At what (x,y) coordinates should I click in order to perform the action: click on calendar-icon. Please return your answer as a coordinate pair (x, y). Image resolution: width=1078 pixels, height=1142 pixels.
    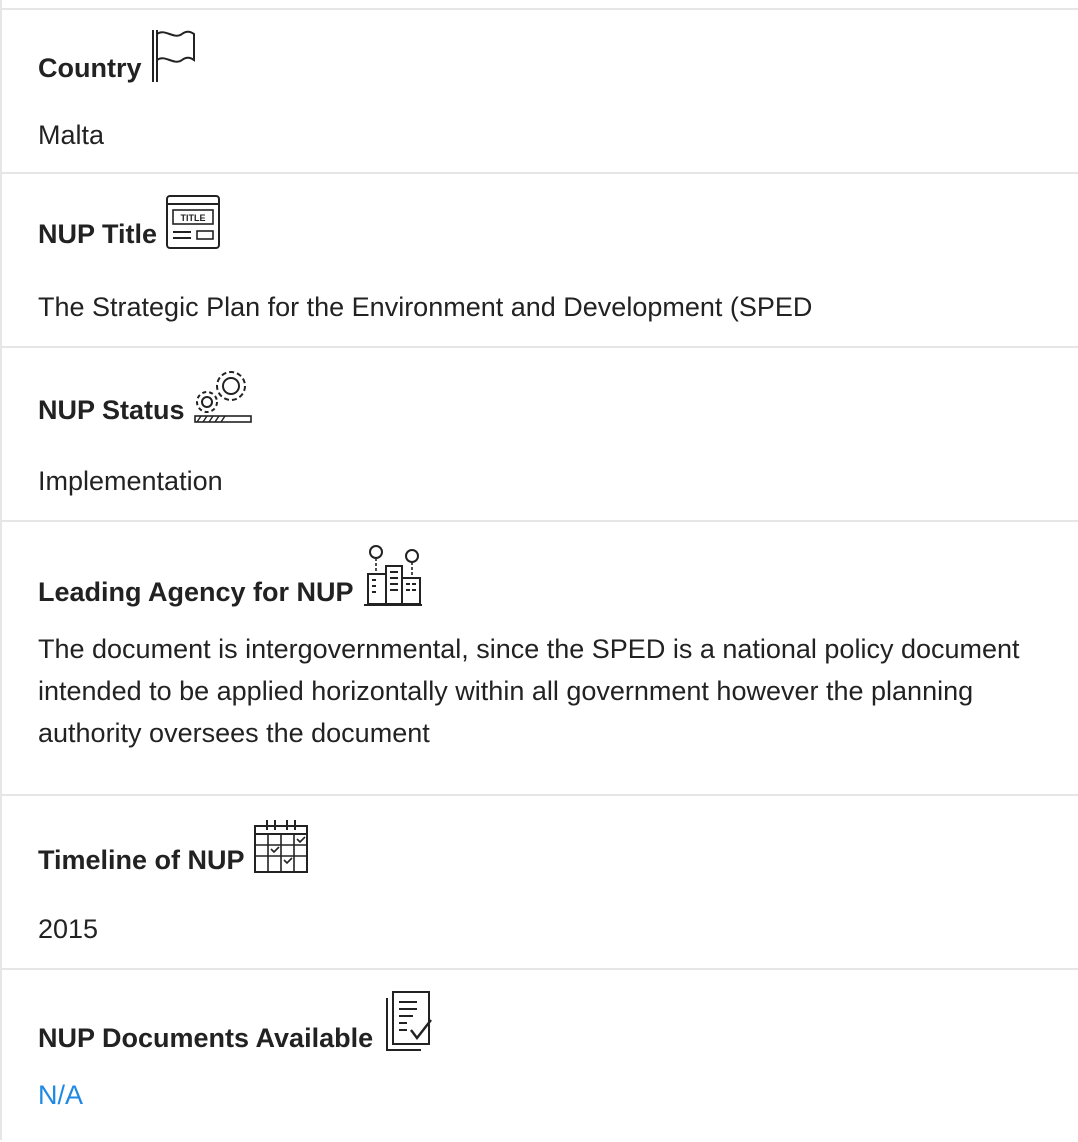
    Looking at the image, I should click on (282, 847).